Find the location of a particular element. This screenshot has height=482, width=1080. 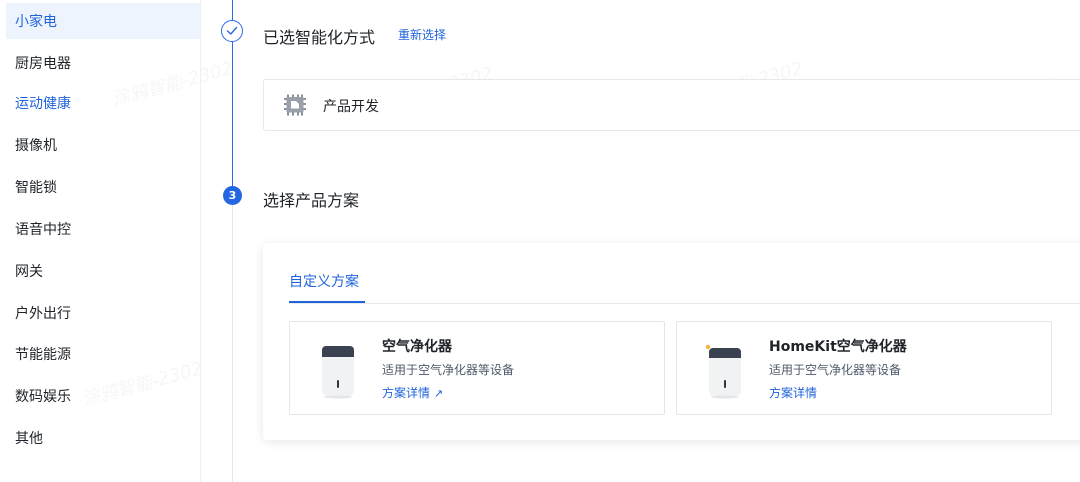

scheme-card-homekit-air-purifier: HomeKit空气净化器 适用于空气净化器等设备 方案详情 is located at coordinates (864, 368).